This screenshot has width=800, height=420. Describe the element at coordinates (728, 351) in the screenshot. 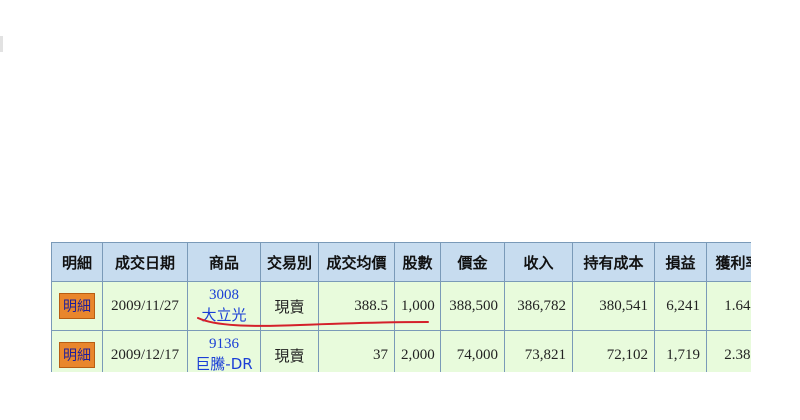

I see `return-rate-cell: 2.38%` at that location.